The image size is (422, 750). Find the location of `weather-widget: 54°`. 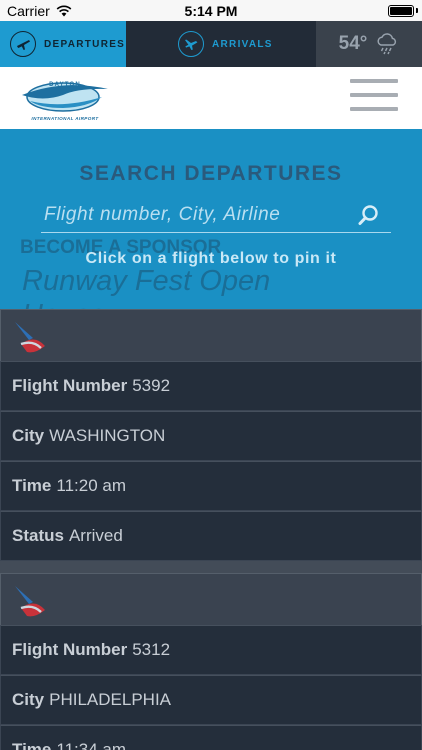

weather-widget: 54° is located at coordinates (369, 44).